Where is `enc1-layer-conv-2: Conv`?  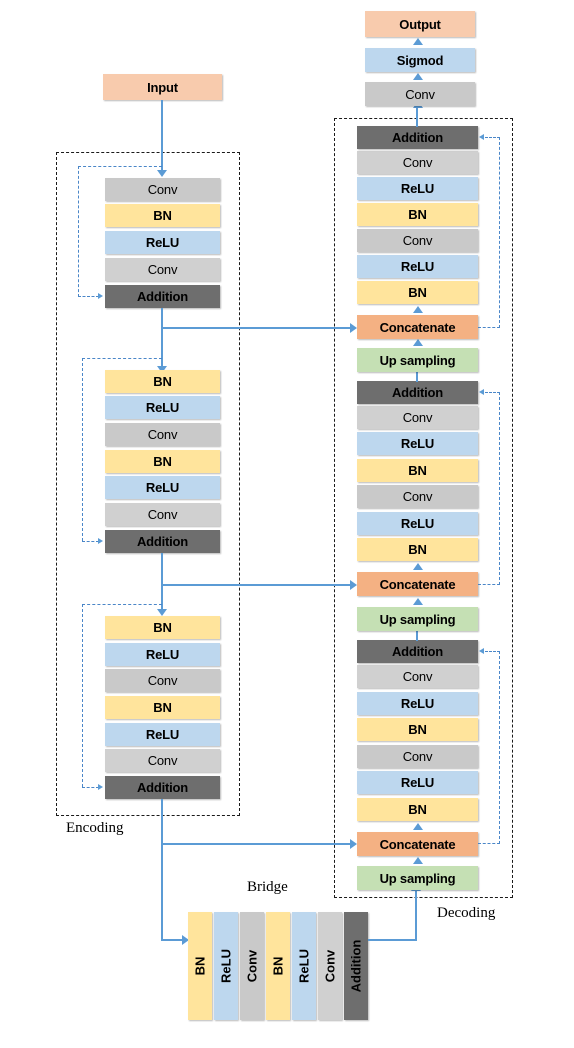 enc1-layer-conv-2: Conv is located at coordinates (162, 269).